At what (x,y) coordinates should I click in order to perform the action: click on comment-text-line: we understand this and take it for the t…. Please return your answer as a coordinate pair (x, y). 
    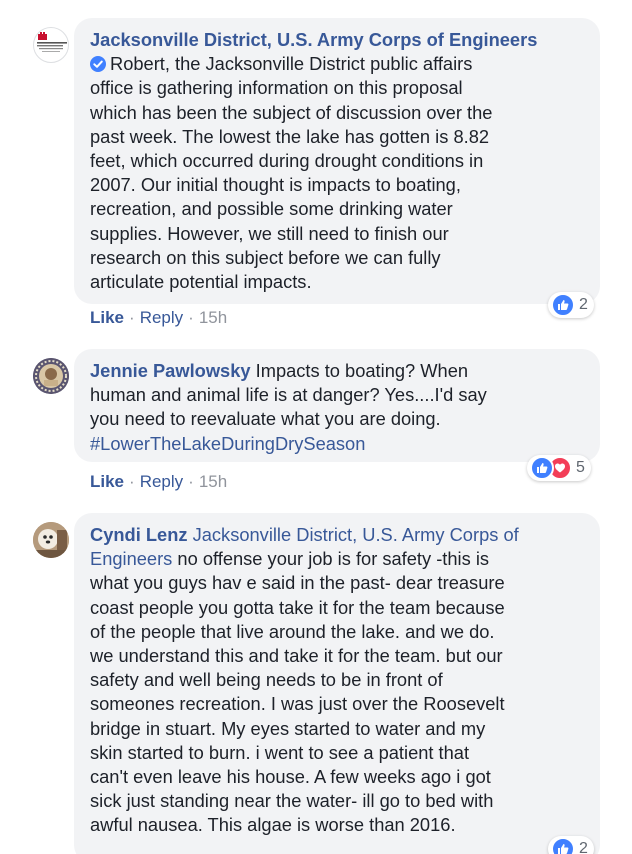
    Looking at the image, I should click on (296, 656).